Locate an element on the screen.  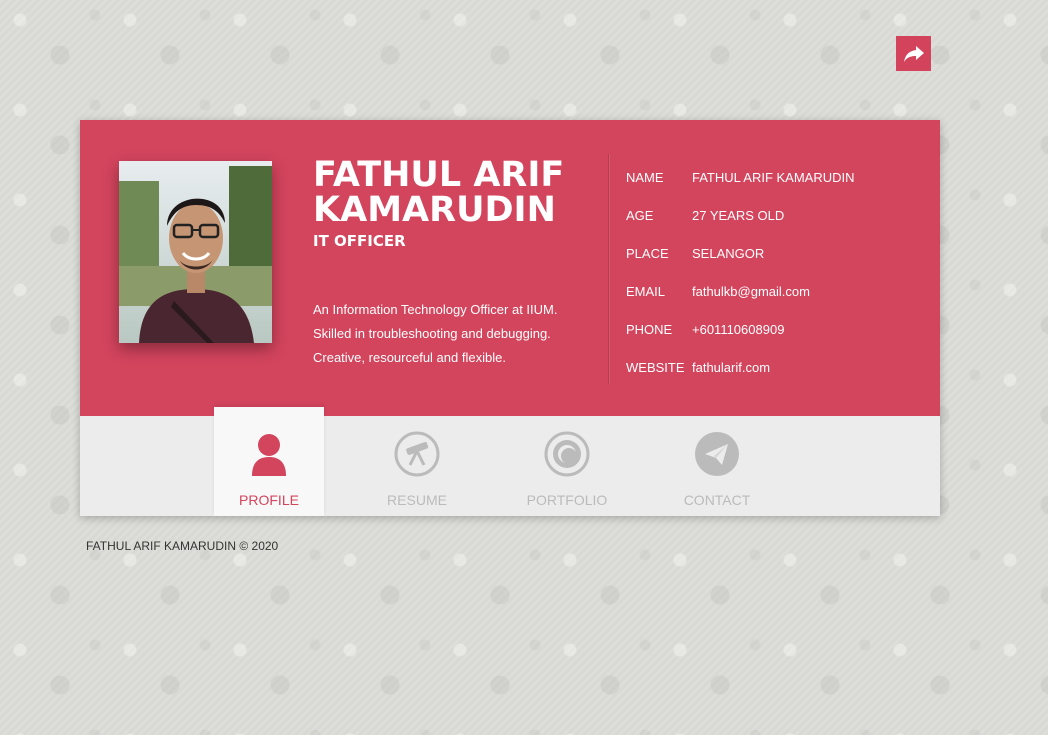
footer-copyright: FATHUL ARIF KAMARUDIN © 2020 is located at coordinates (182, 546).